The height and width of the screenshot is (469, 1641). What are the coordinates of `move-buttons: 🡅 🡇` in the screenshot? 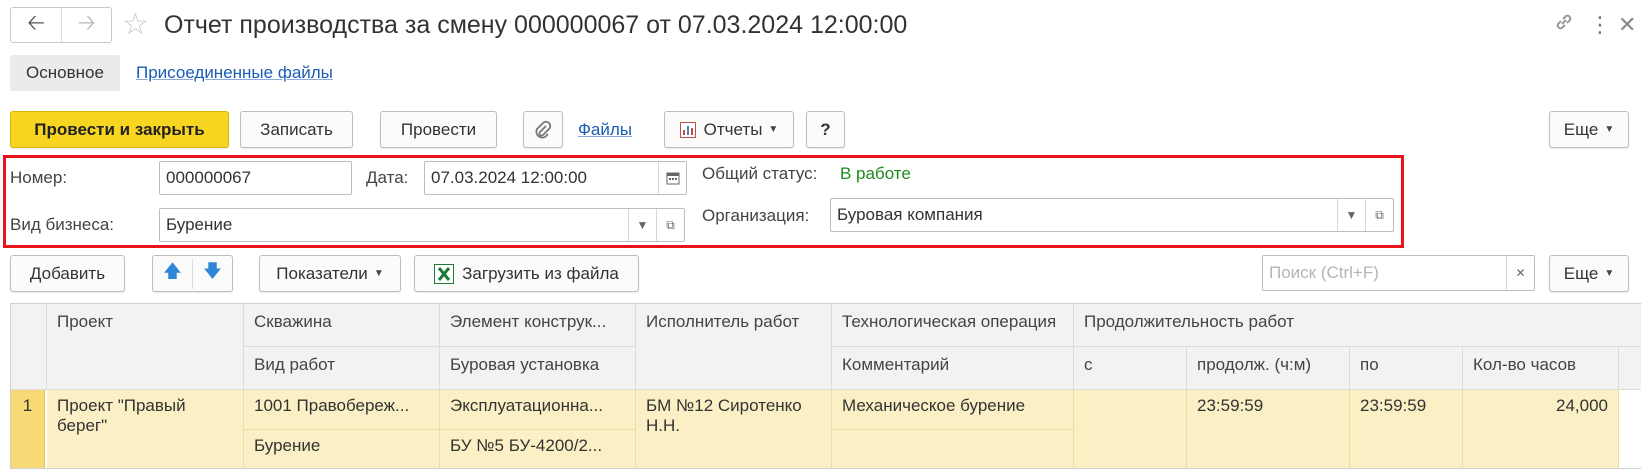 It's located at (192, 273).